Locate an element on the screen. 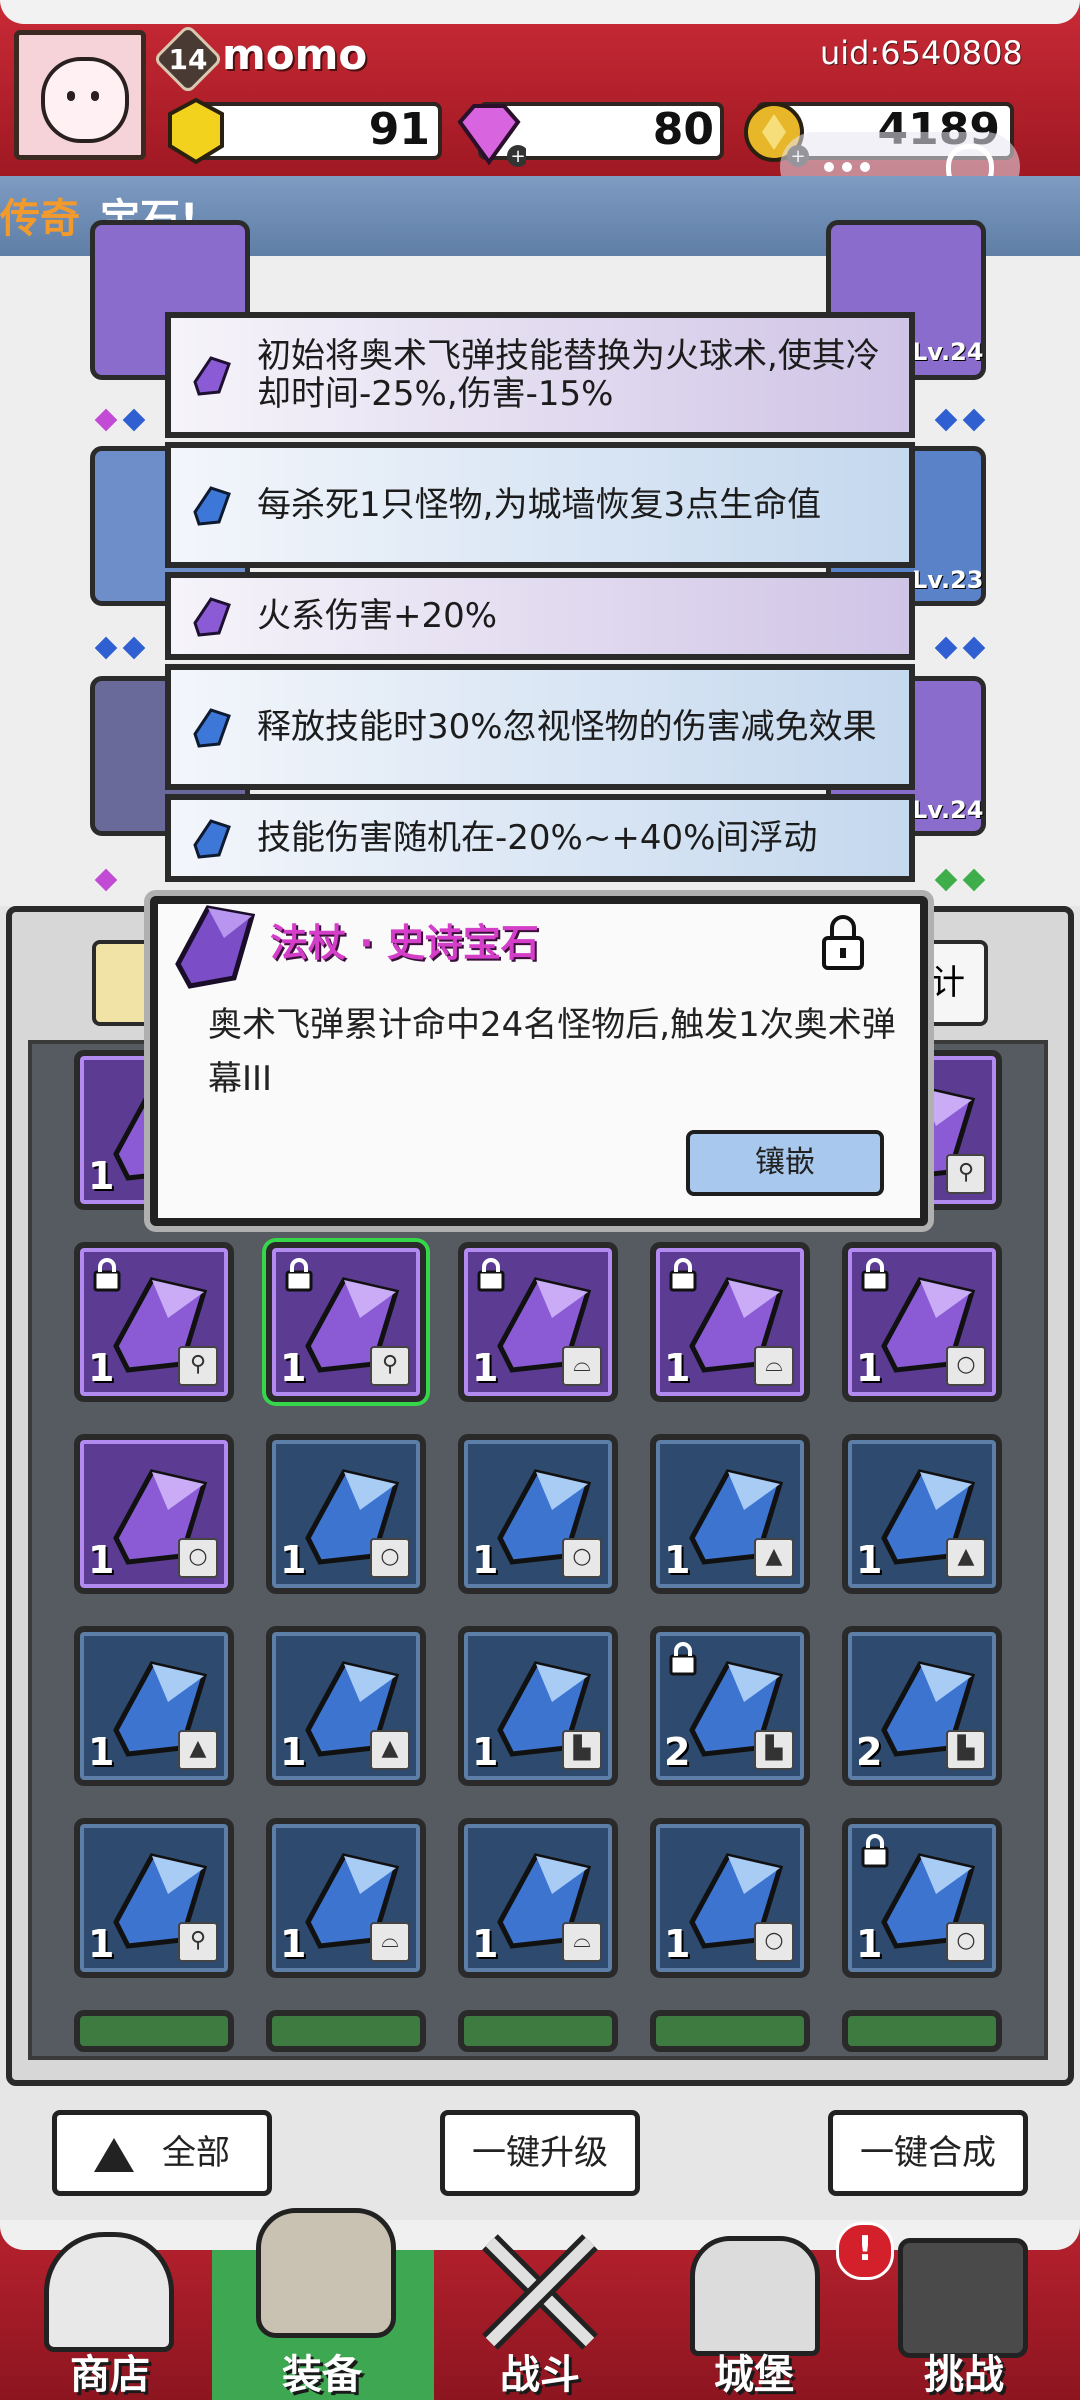 The image size is (1080, 2400). blue-gem-cell: 1 ▙ is located at coordinates (538, 1706).